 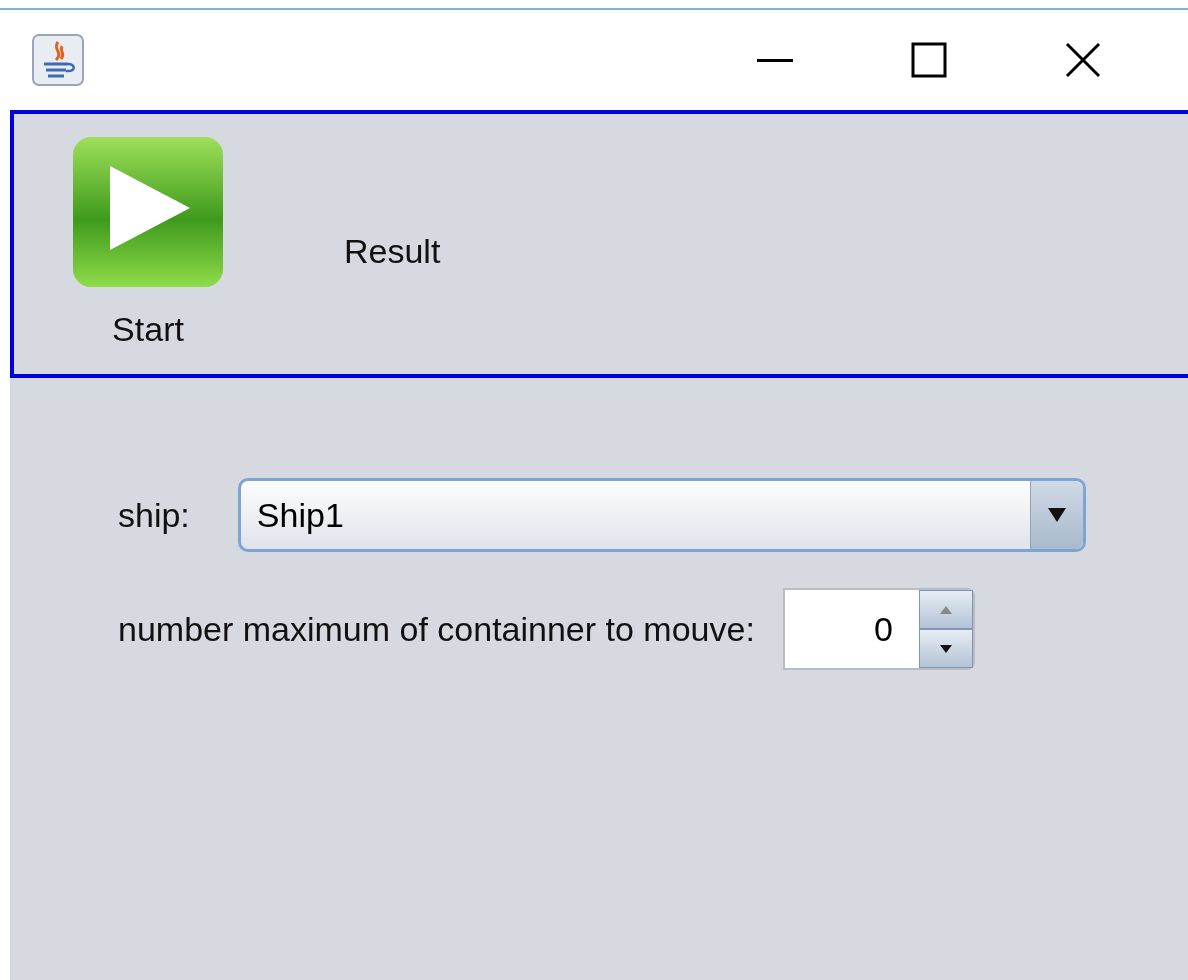 What do you see at coordinates (775, 60) in the screenshot?
I see `minimize-icon` at bounding box center [775, 60].